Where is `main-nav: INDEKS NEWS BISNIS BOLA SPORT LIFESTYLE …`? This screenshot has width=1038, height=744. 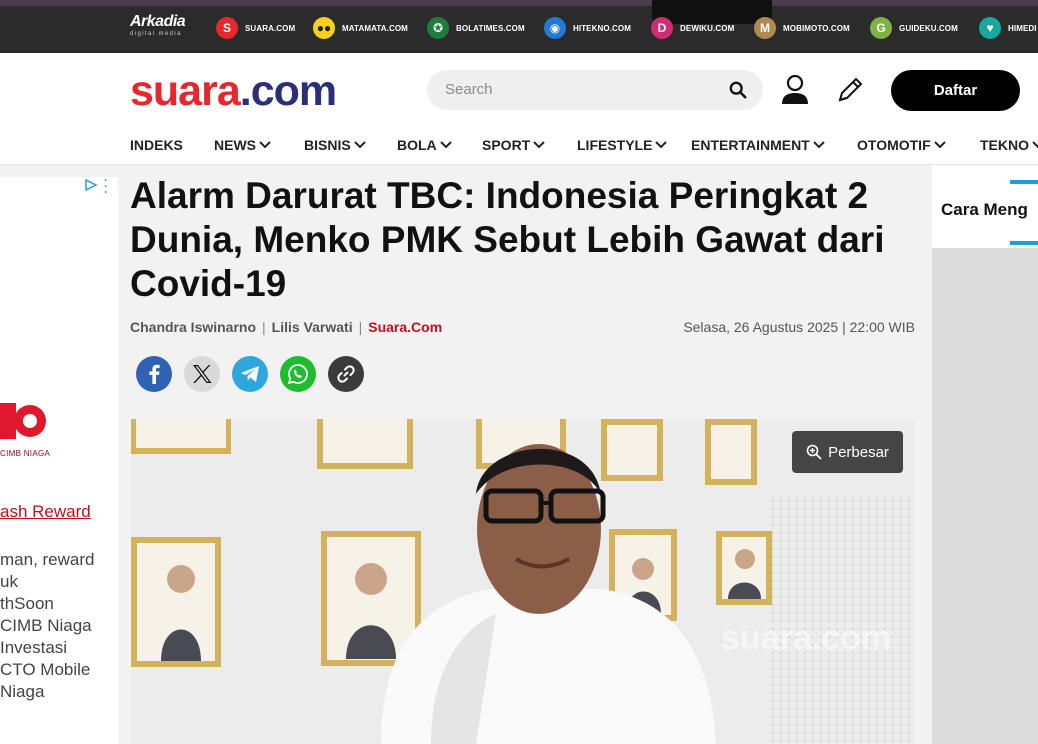 main-nav: INDEKS NEWS BISNIS BOLA SPORT LIFESTYLE … is located at coordinates (519, 145).